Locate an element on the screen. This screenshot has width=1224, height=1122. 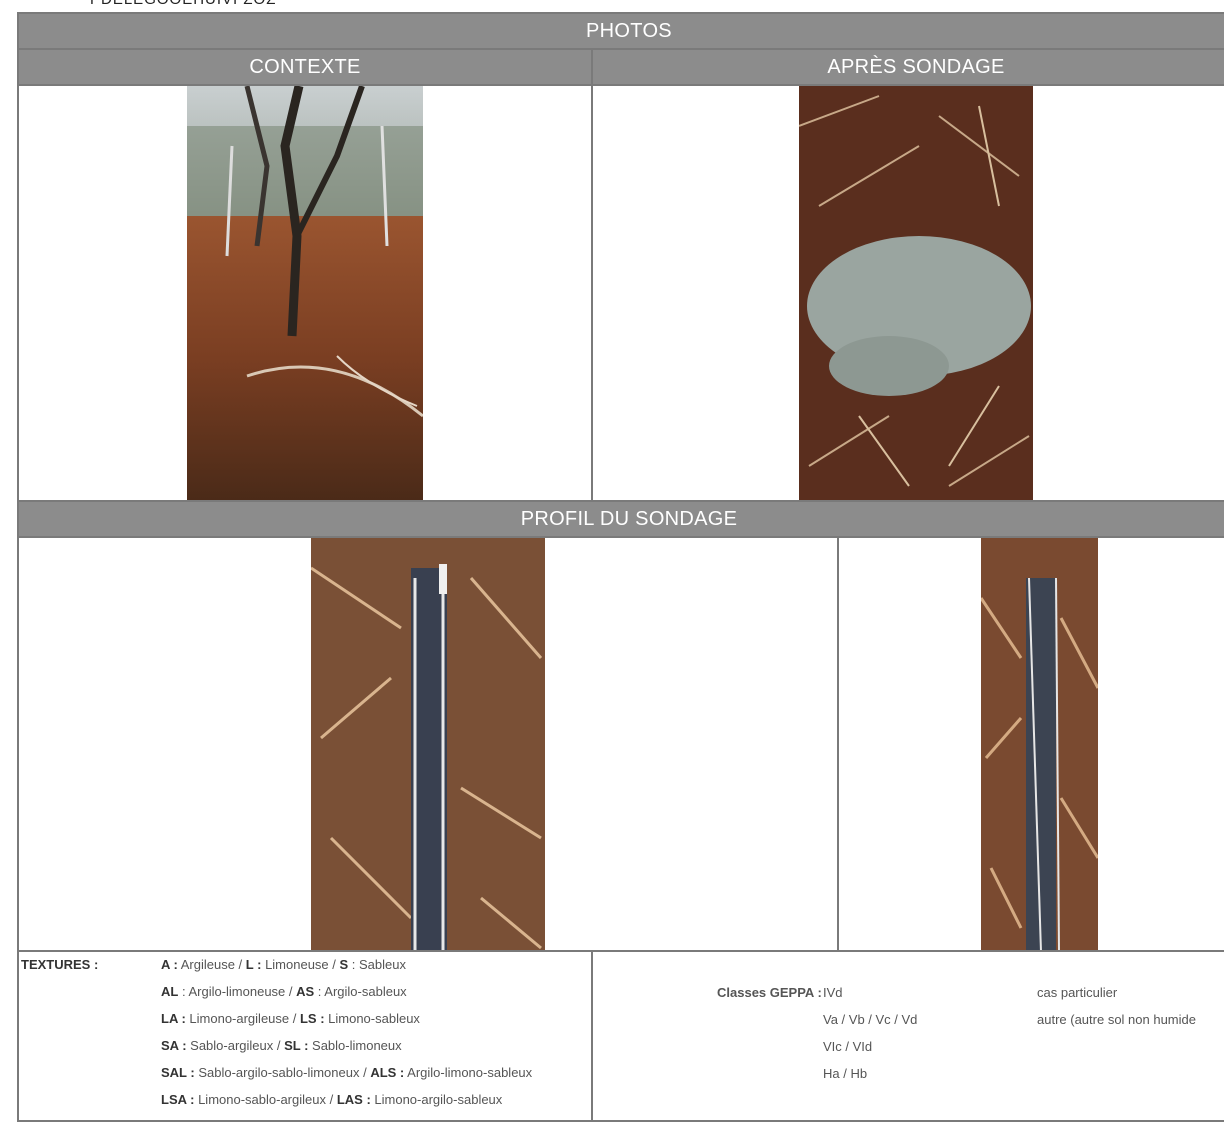
geppa-note: autre (autre sol non humide is located at coordinates (1116, 1019).